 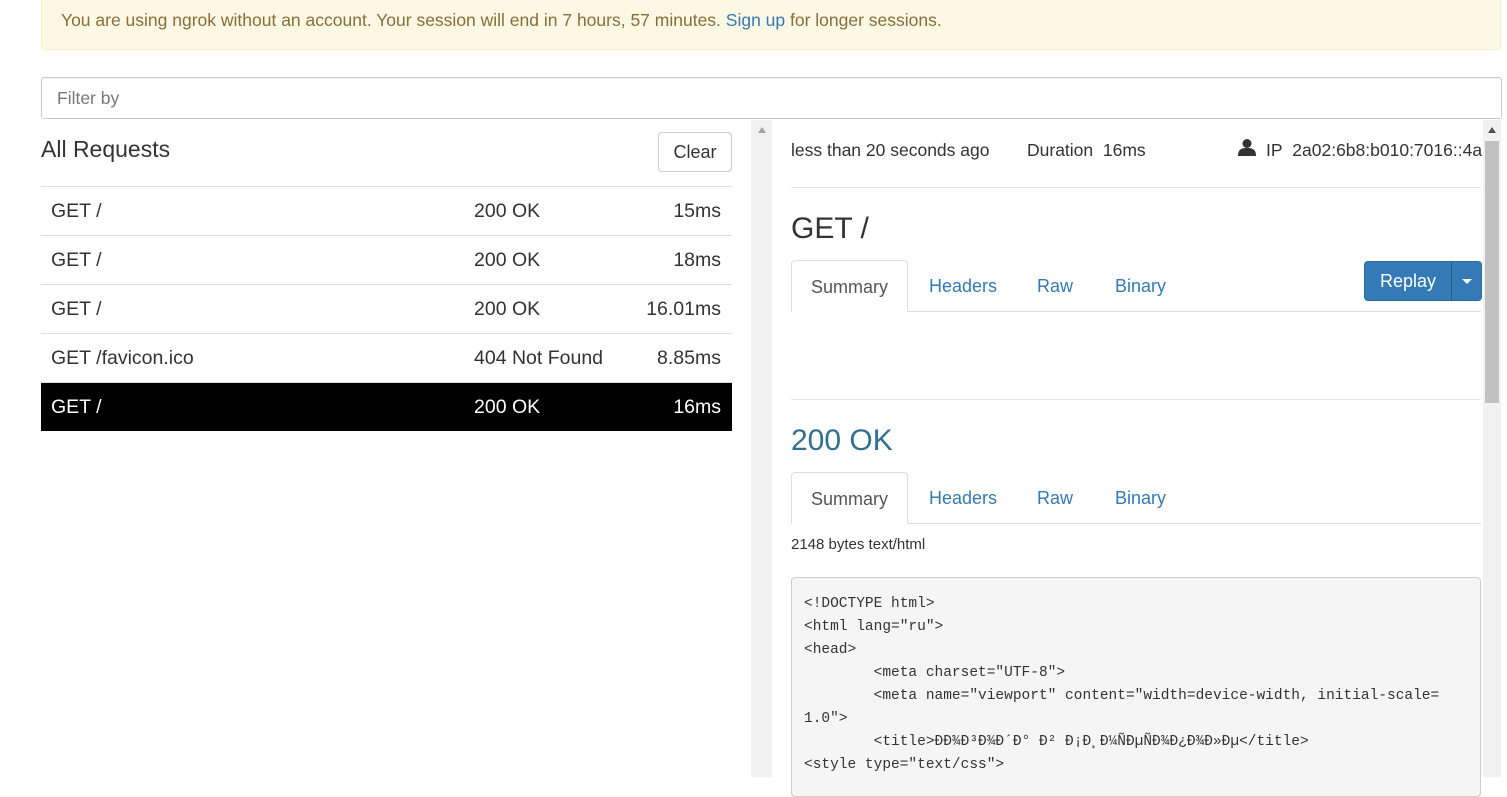 What do you see at coordinates (697, 260) in the screenshot?
I see `duration-cell: 18ms` at bounding box center [697, 260].